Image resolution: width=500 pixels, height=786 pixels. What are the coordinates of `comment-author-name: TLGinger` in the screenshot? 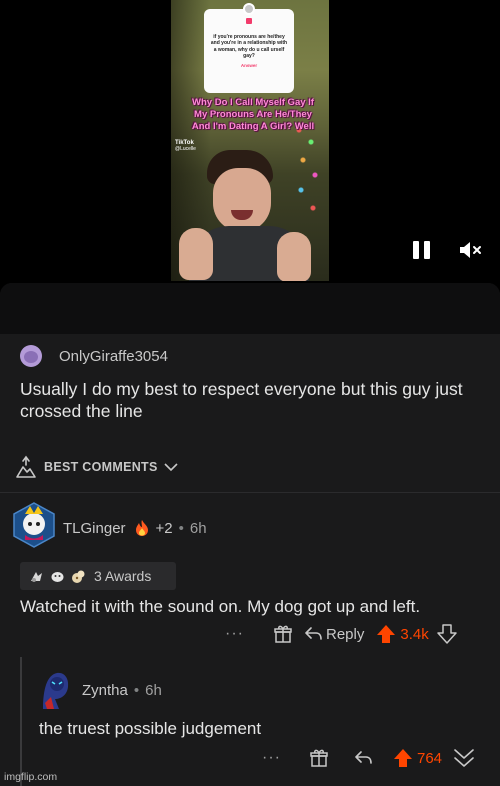 It's located at (94, 528).